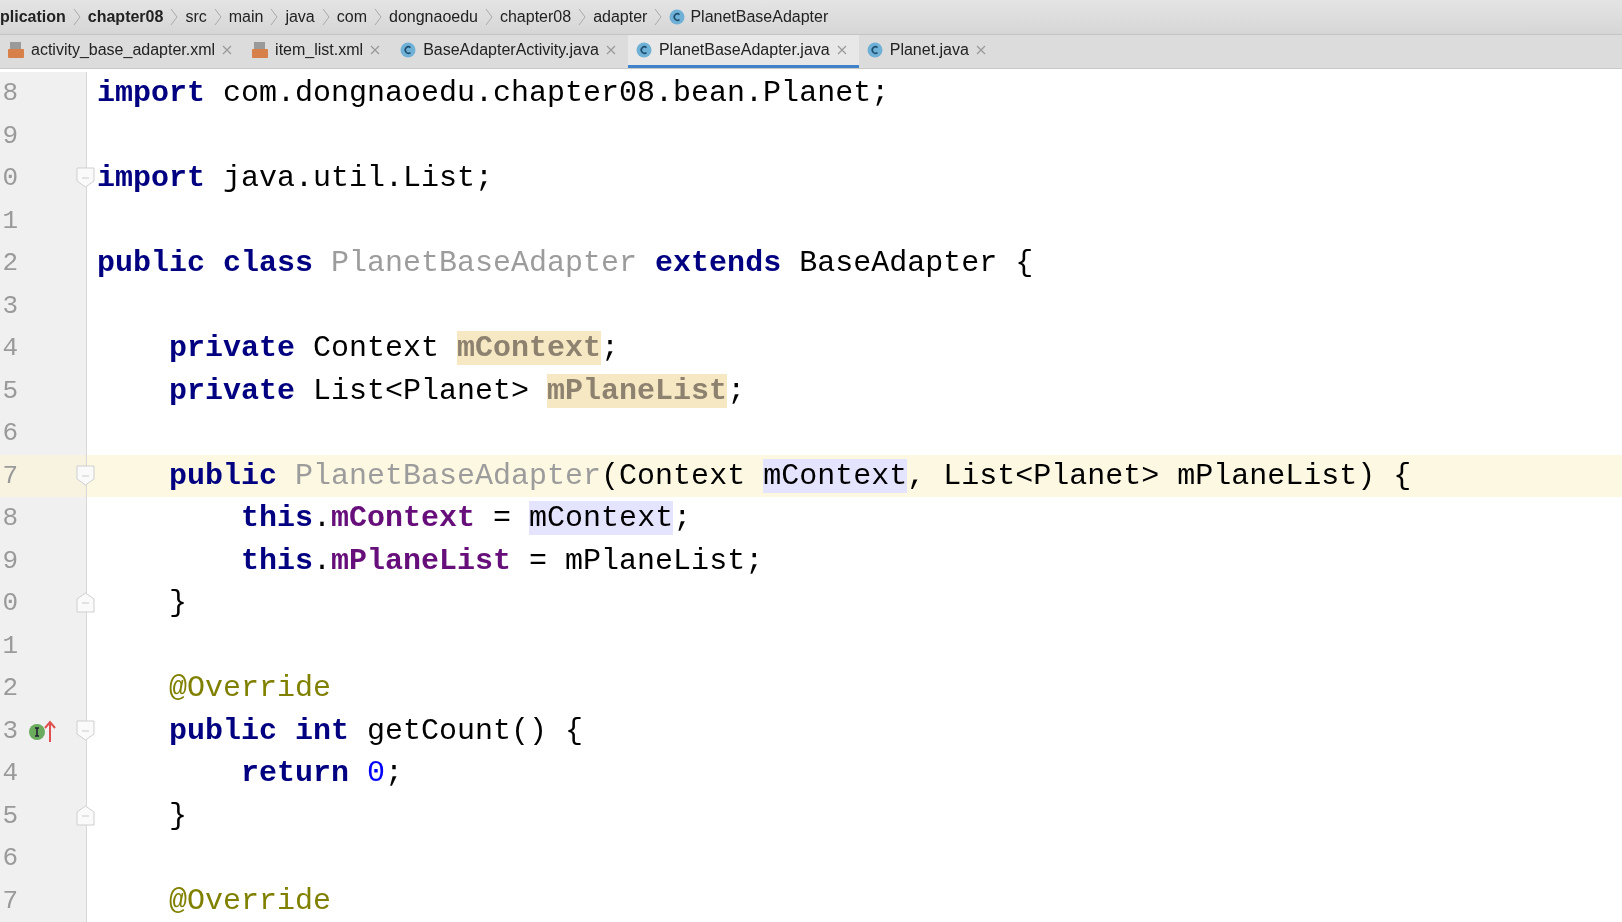 The height and width of the screenshot is (922, 1622). I want to click on editor-tab: BaseAdapterActivity.java, so click(510, 51).